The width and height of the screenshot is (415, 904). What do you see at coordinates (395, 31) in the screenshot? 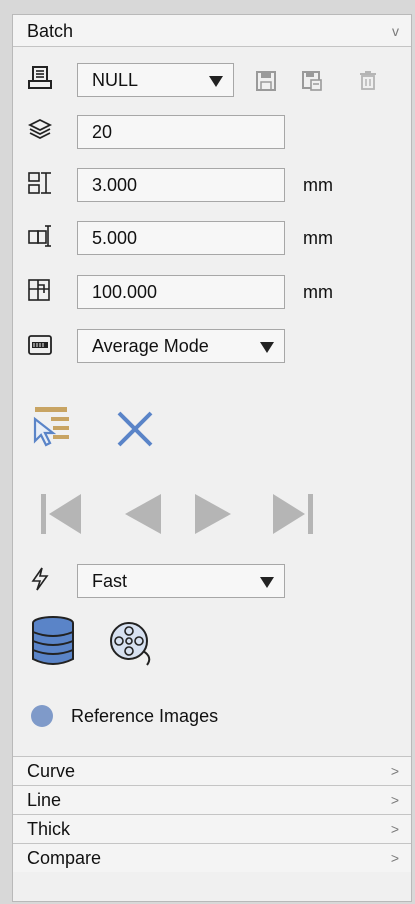
I see `chevron-down-icon: v` at bounding box center [395, 31].